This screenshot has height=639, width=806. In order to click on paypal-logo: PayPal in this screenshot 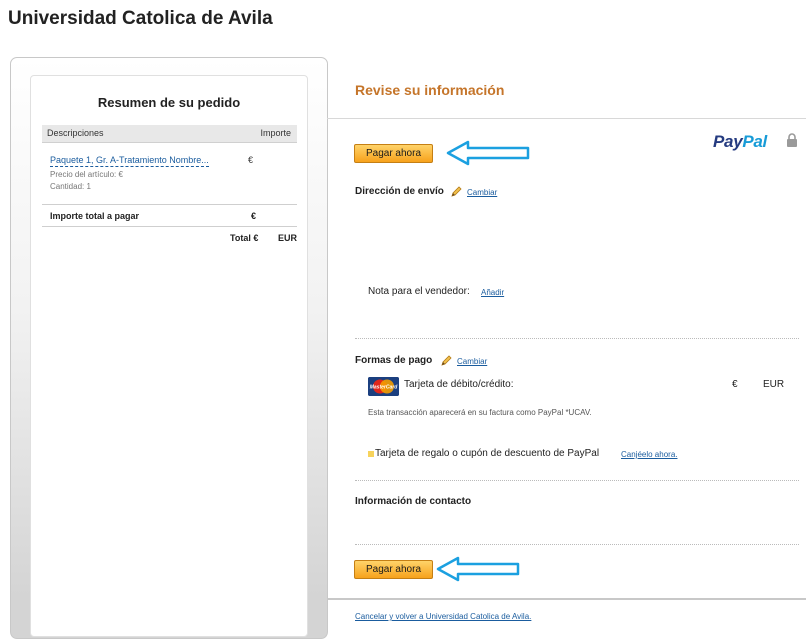, I will do `click(740, 142)`.